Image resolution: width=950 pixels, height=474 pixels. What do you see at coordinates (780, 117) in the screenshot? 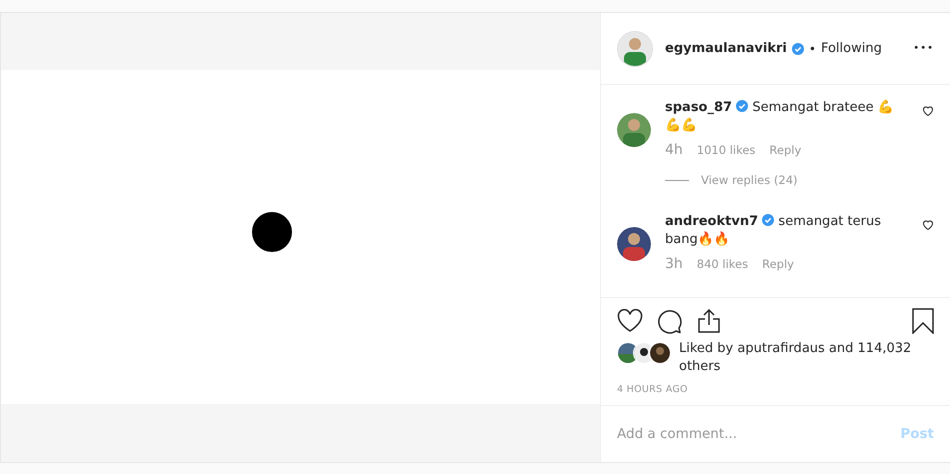
I see `comment-text: spaso_87 Semangat brateee 💪💪💪` at bounding box center [780, 117].